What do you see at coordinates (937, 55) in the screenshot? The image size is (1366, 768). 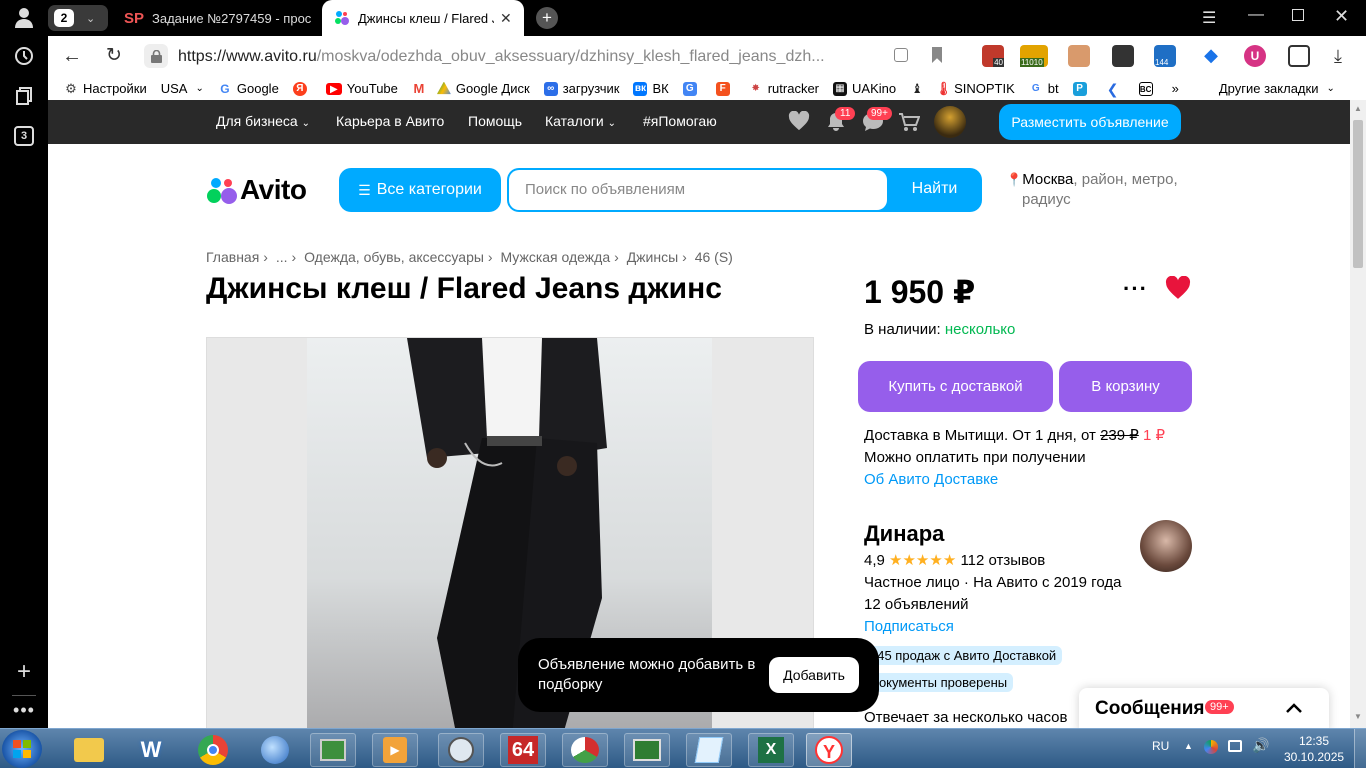 I see `bookmark-icon` at bounding box center [937, 55].